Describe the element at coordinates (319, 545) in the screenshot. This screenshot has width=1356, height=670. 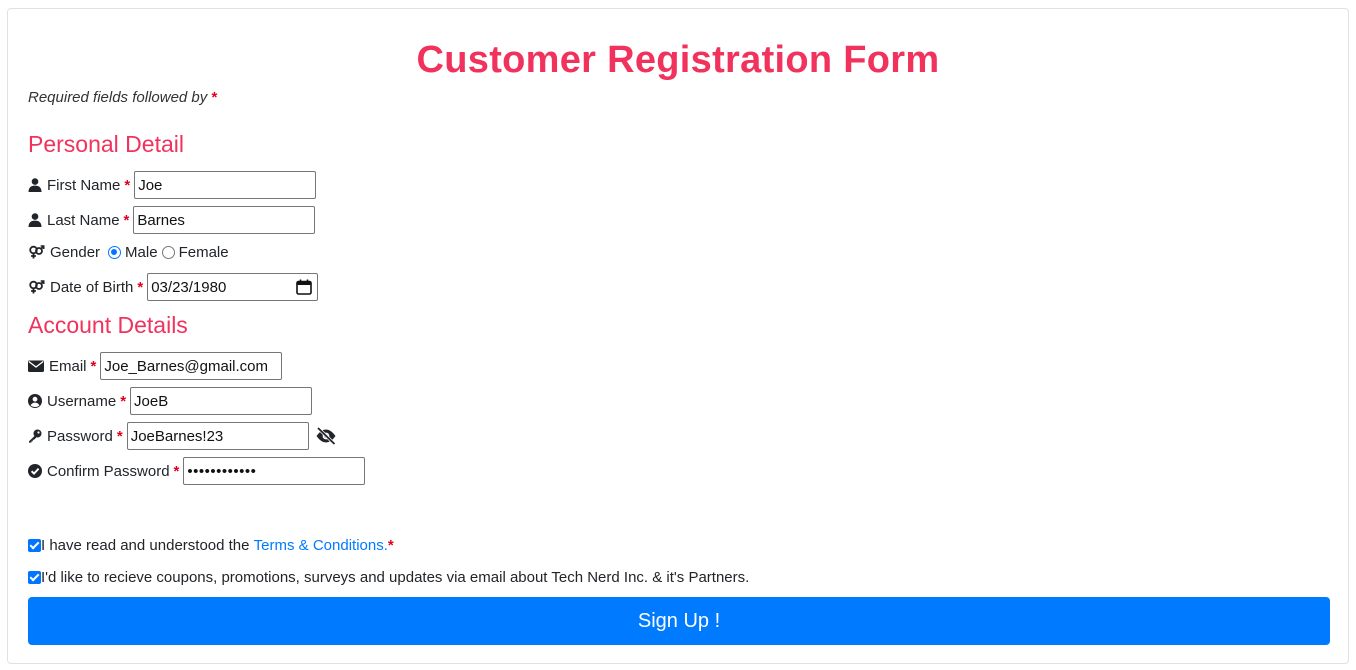
I see `terms-link: Terms & Conditions` at that location.